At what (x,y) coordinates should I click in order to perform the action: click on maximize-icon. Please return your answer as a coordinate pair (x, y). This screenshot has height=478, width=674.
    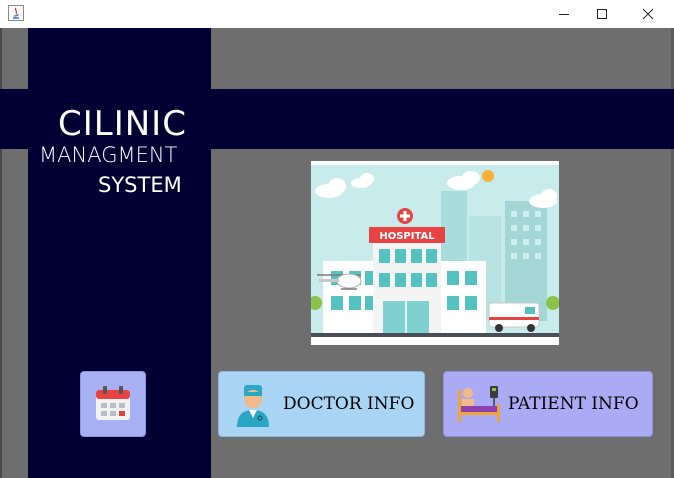
    Looking at the image, I should click on (602, 14).